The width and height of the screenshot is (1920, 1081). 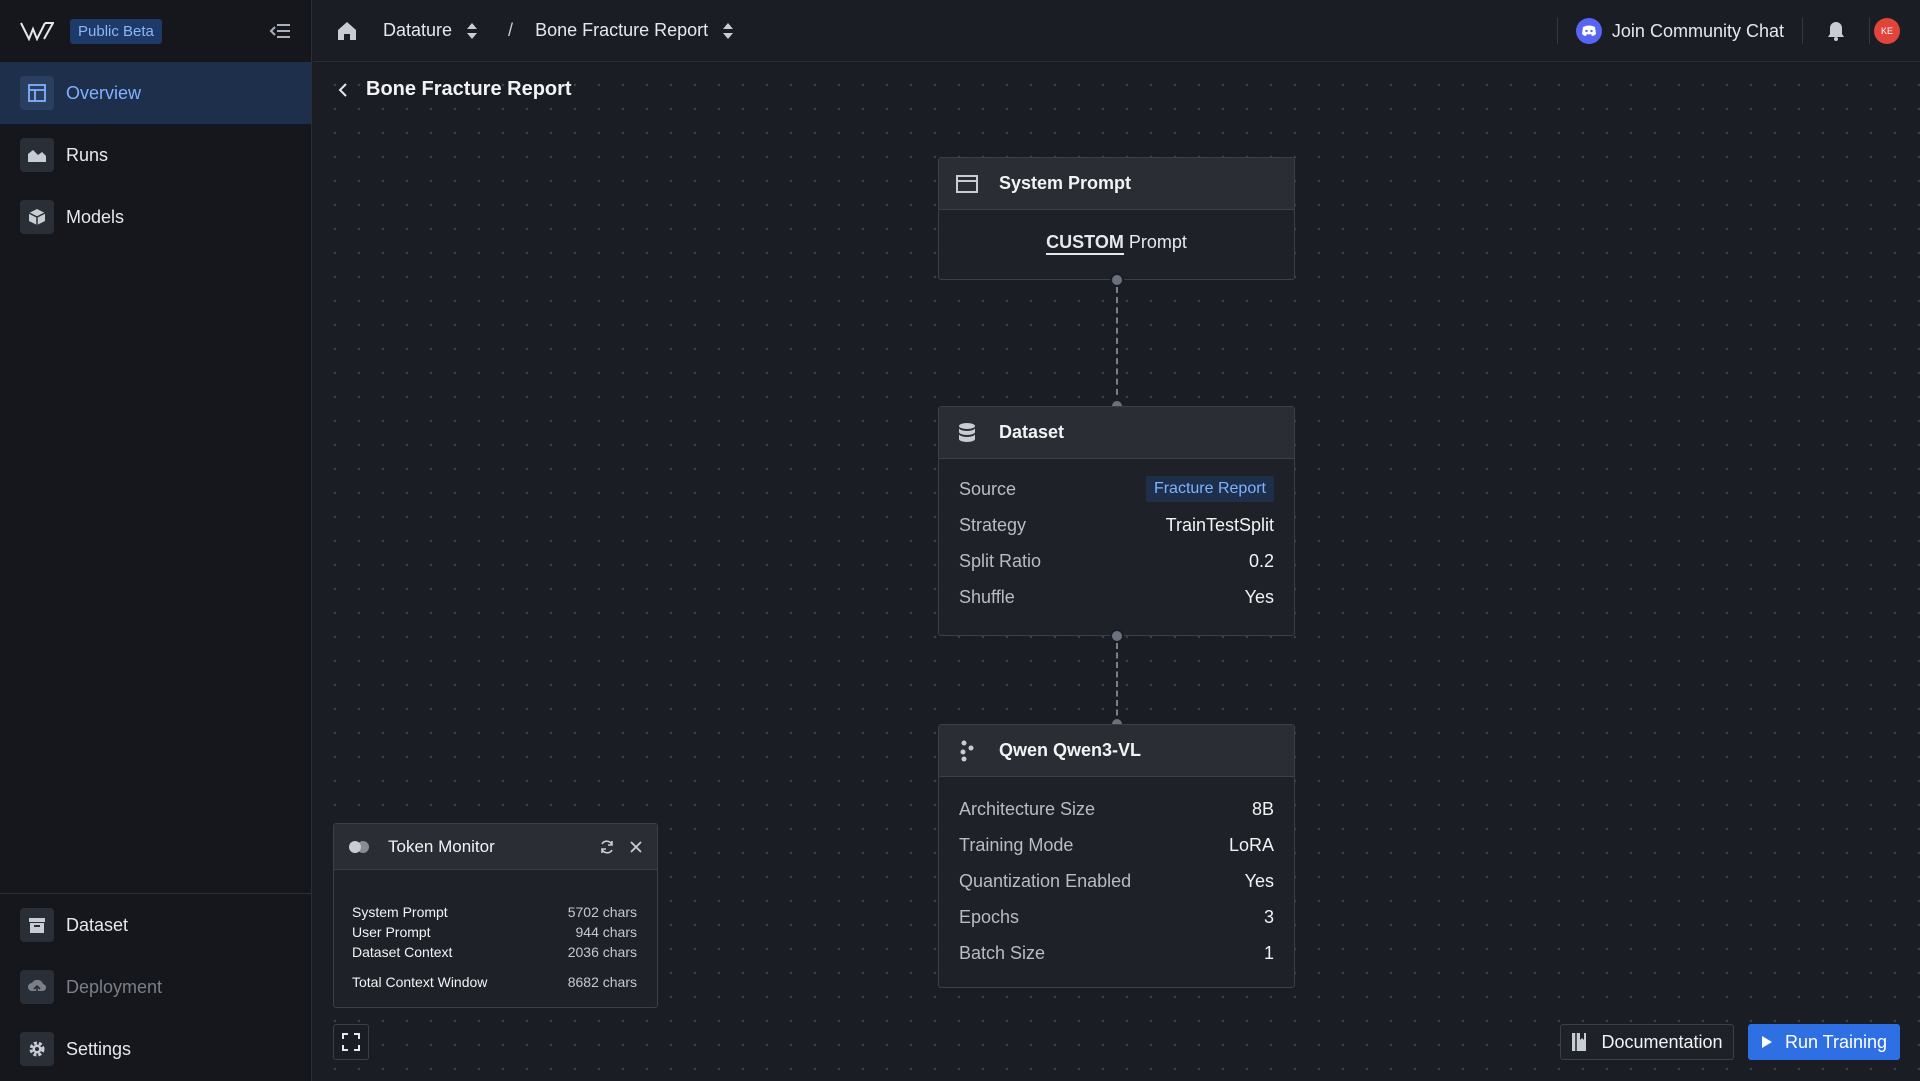 I want to click on property-row-quantization: Quantization Enabled Yes, so click(x=1116, y=881).